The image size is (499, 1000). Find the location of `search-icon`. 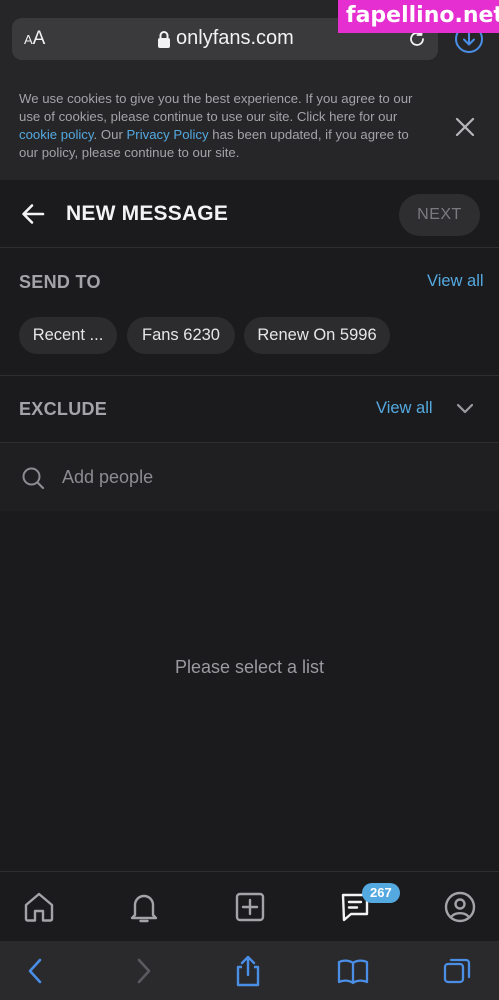

search-icon is located at coordinates (33, 478).